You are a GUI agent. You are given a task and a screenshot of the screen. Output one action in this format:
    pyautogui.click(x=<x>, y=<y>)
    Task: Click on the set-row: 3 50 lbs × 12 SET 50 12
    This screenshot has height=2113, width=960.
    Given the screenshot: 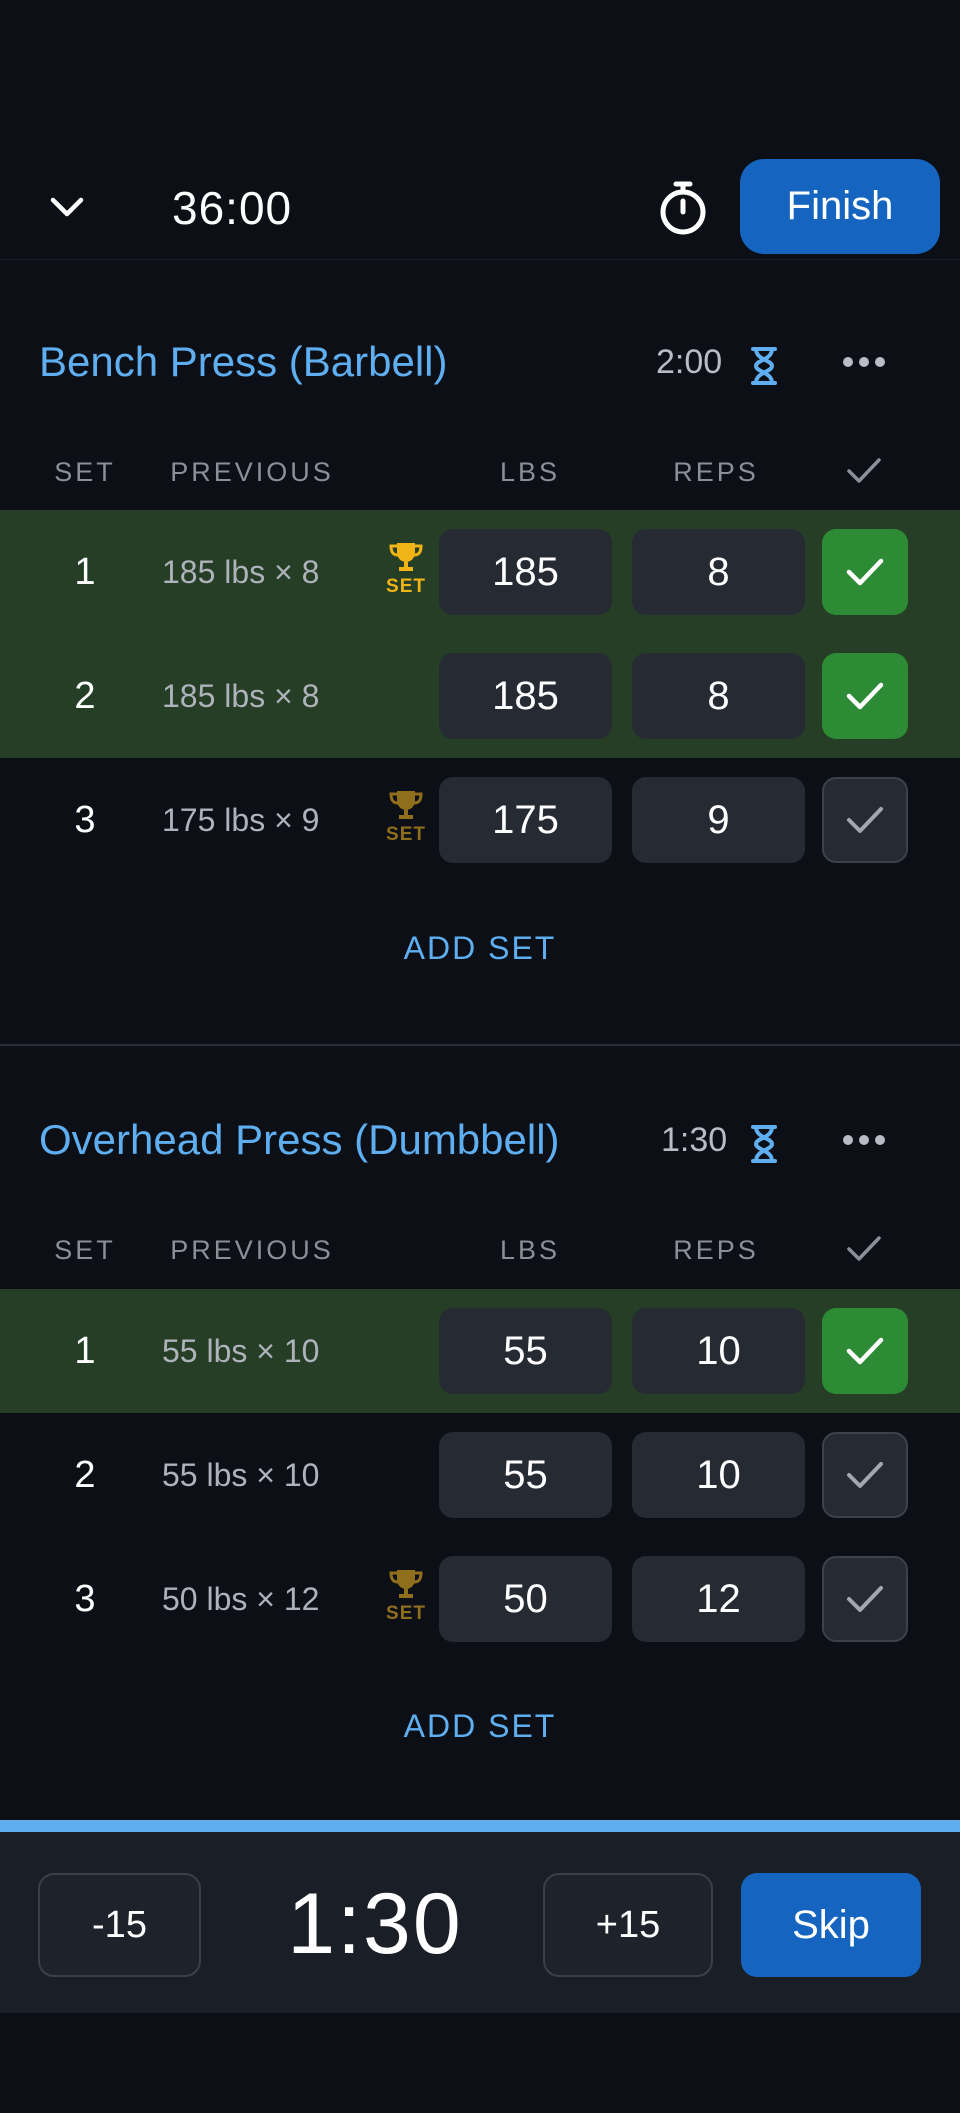 What is the action you would take?
    pyautogui.click(x=480, y=1599)
    